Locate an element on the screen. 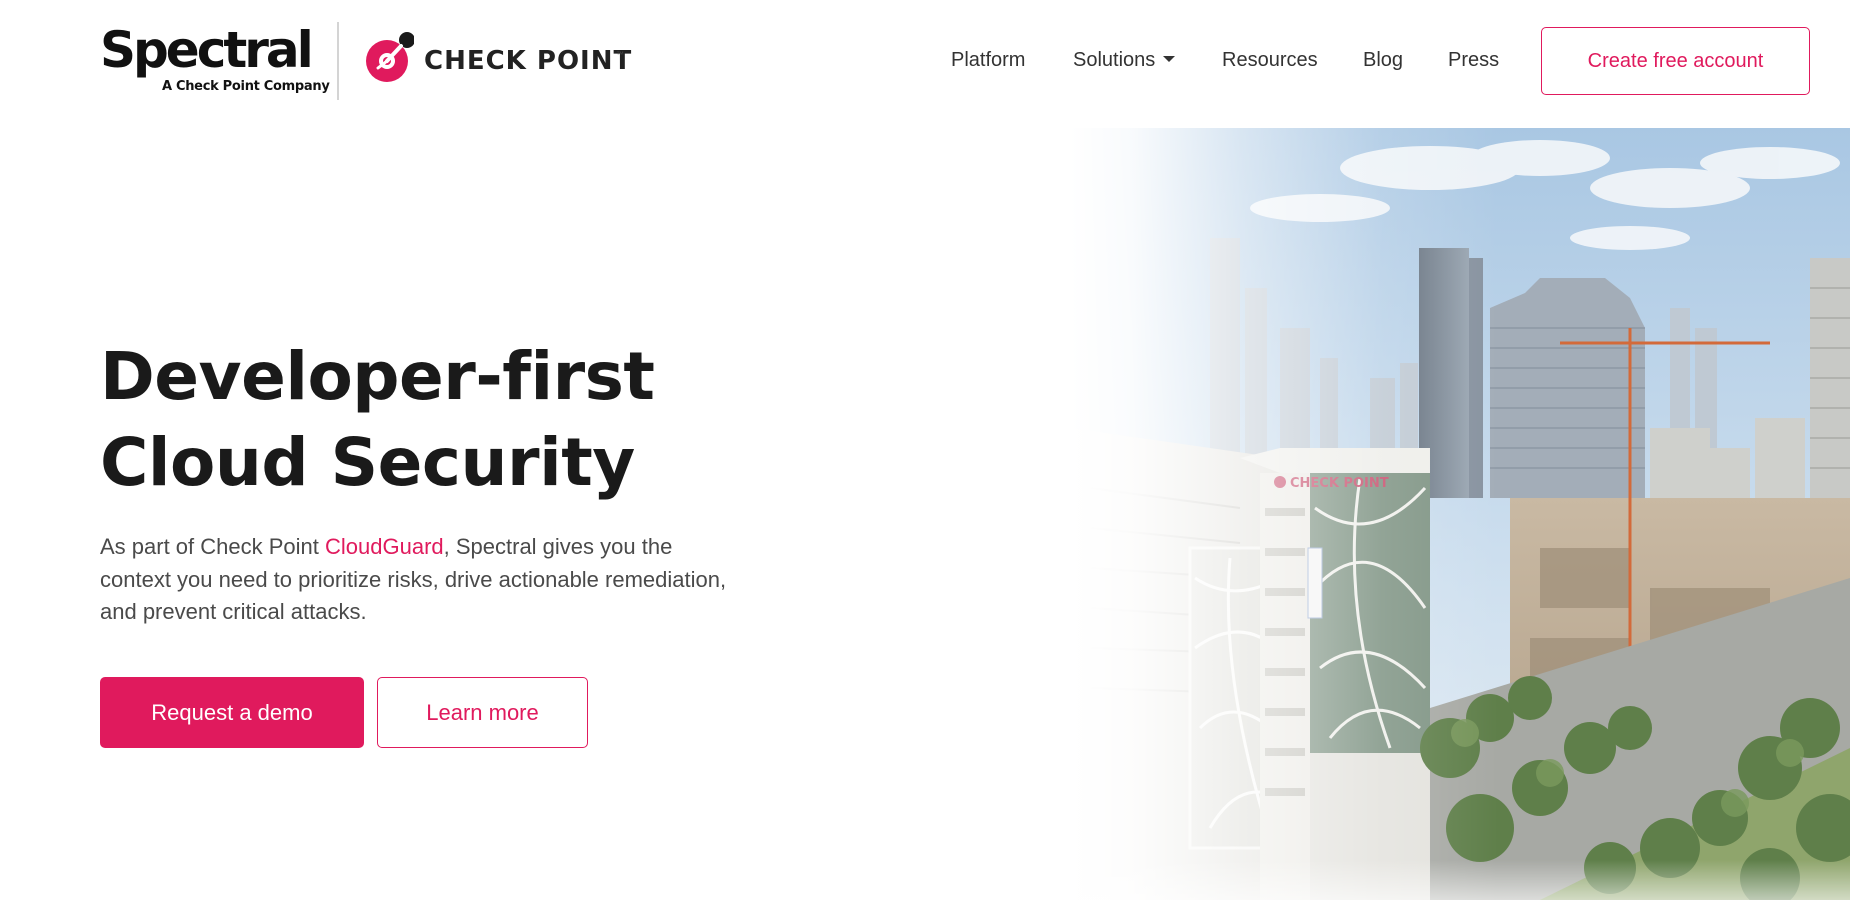  hero-title-line-2: Cloud Security is located at coordinates (367, 462).